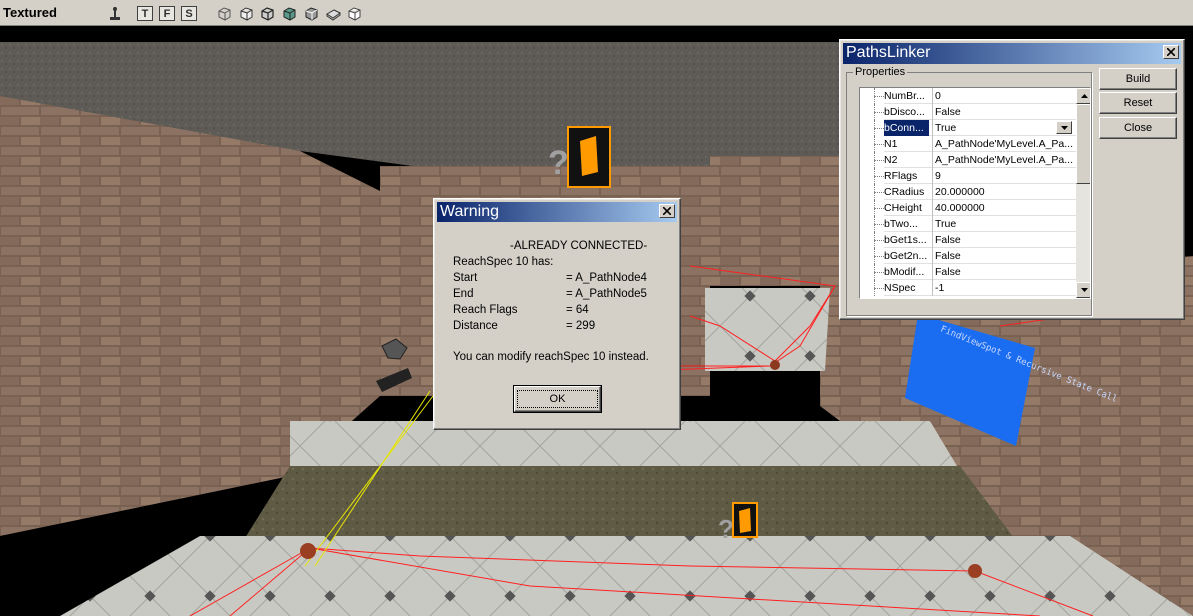  Describe the element at coordinates (901, 176) in the screenshot. I see `property-name: RFlags` at that location.